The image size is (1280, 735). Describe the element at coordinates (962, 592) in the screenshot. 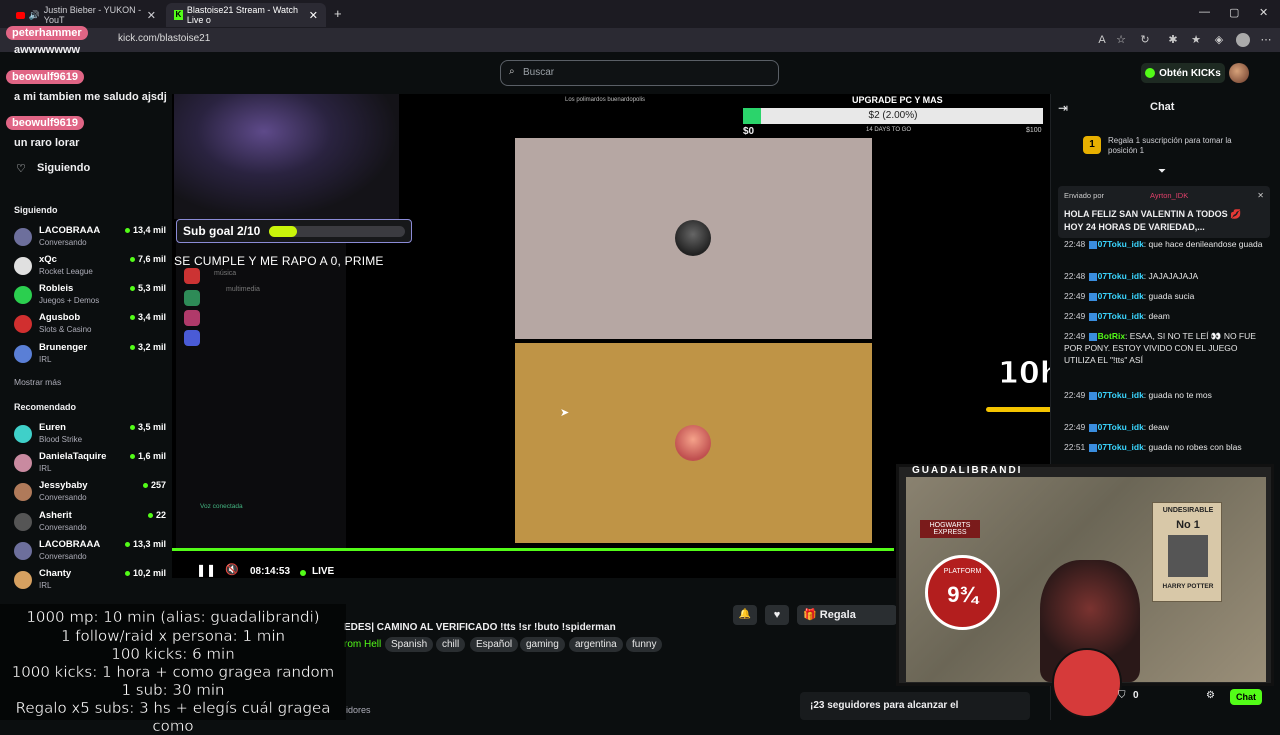

I see `platform-sign: PLATFORM 9¾` at that location.